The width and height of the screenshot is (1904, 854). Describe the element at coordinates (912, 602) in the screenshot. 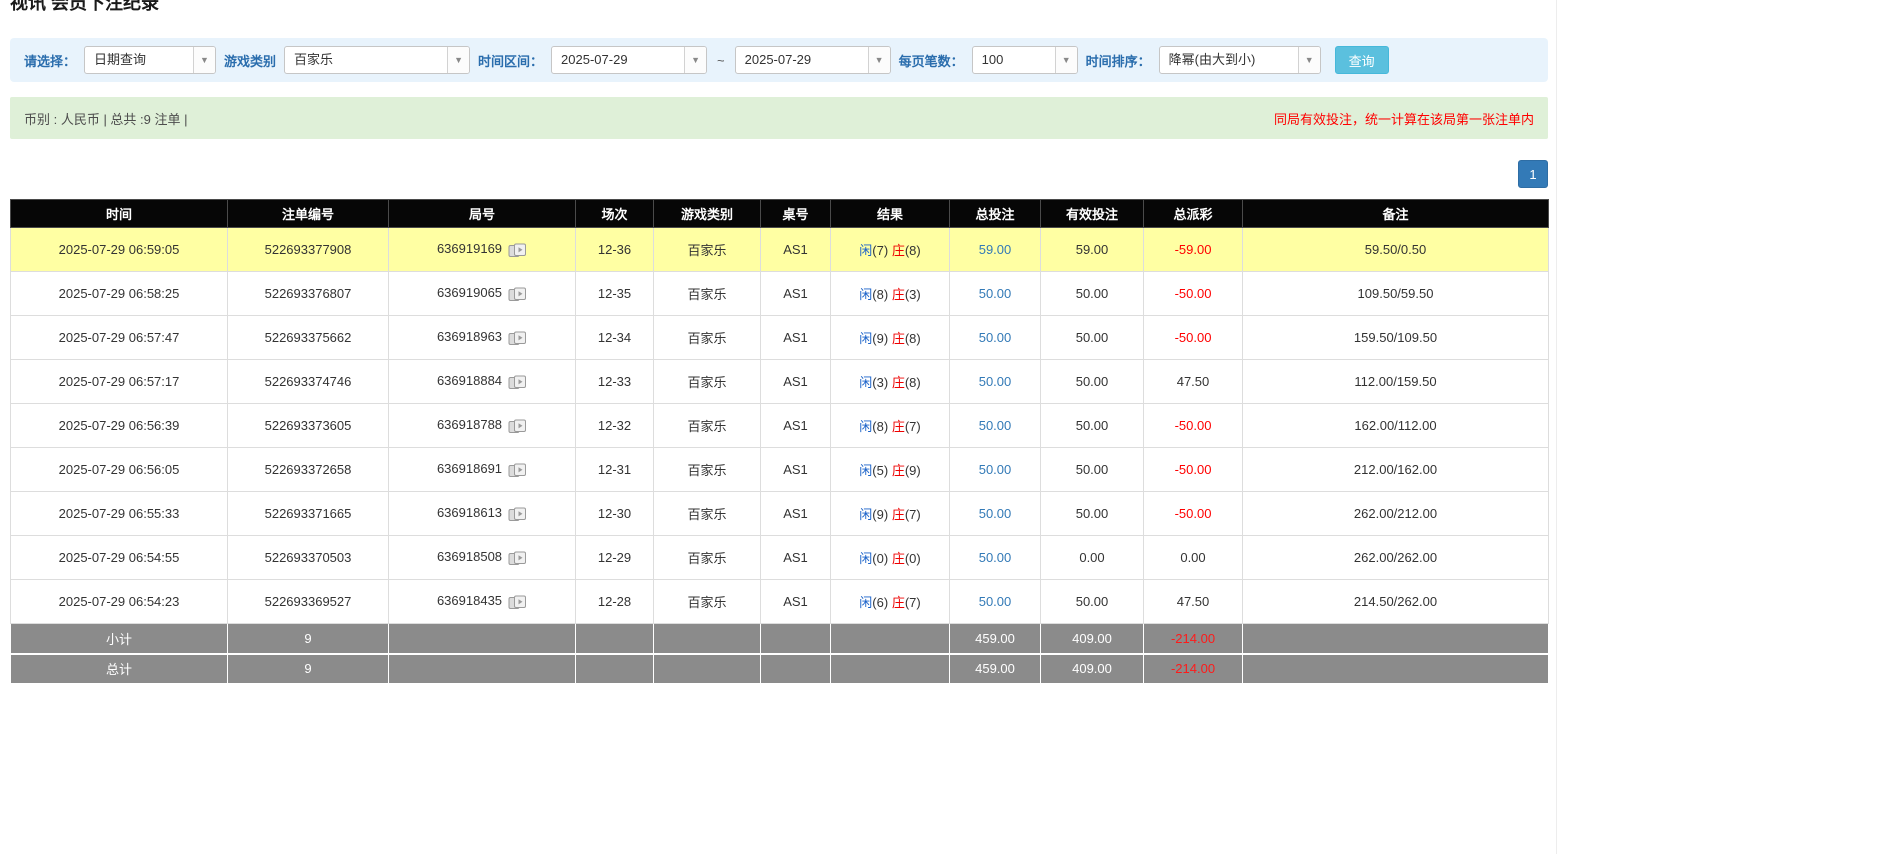

I see `result-banker-score: (7)` at that location.